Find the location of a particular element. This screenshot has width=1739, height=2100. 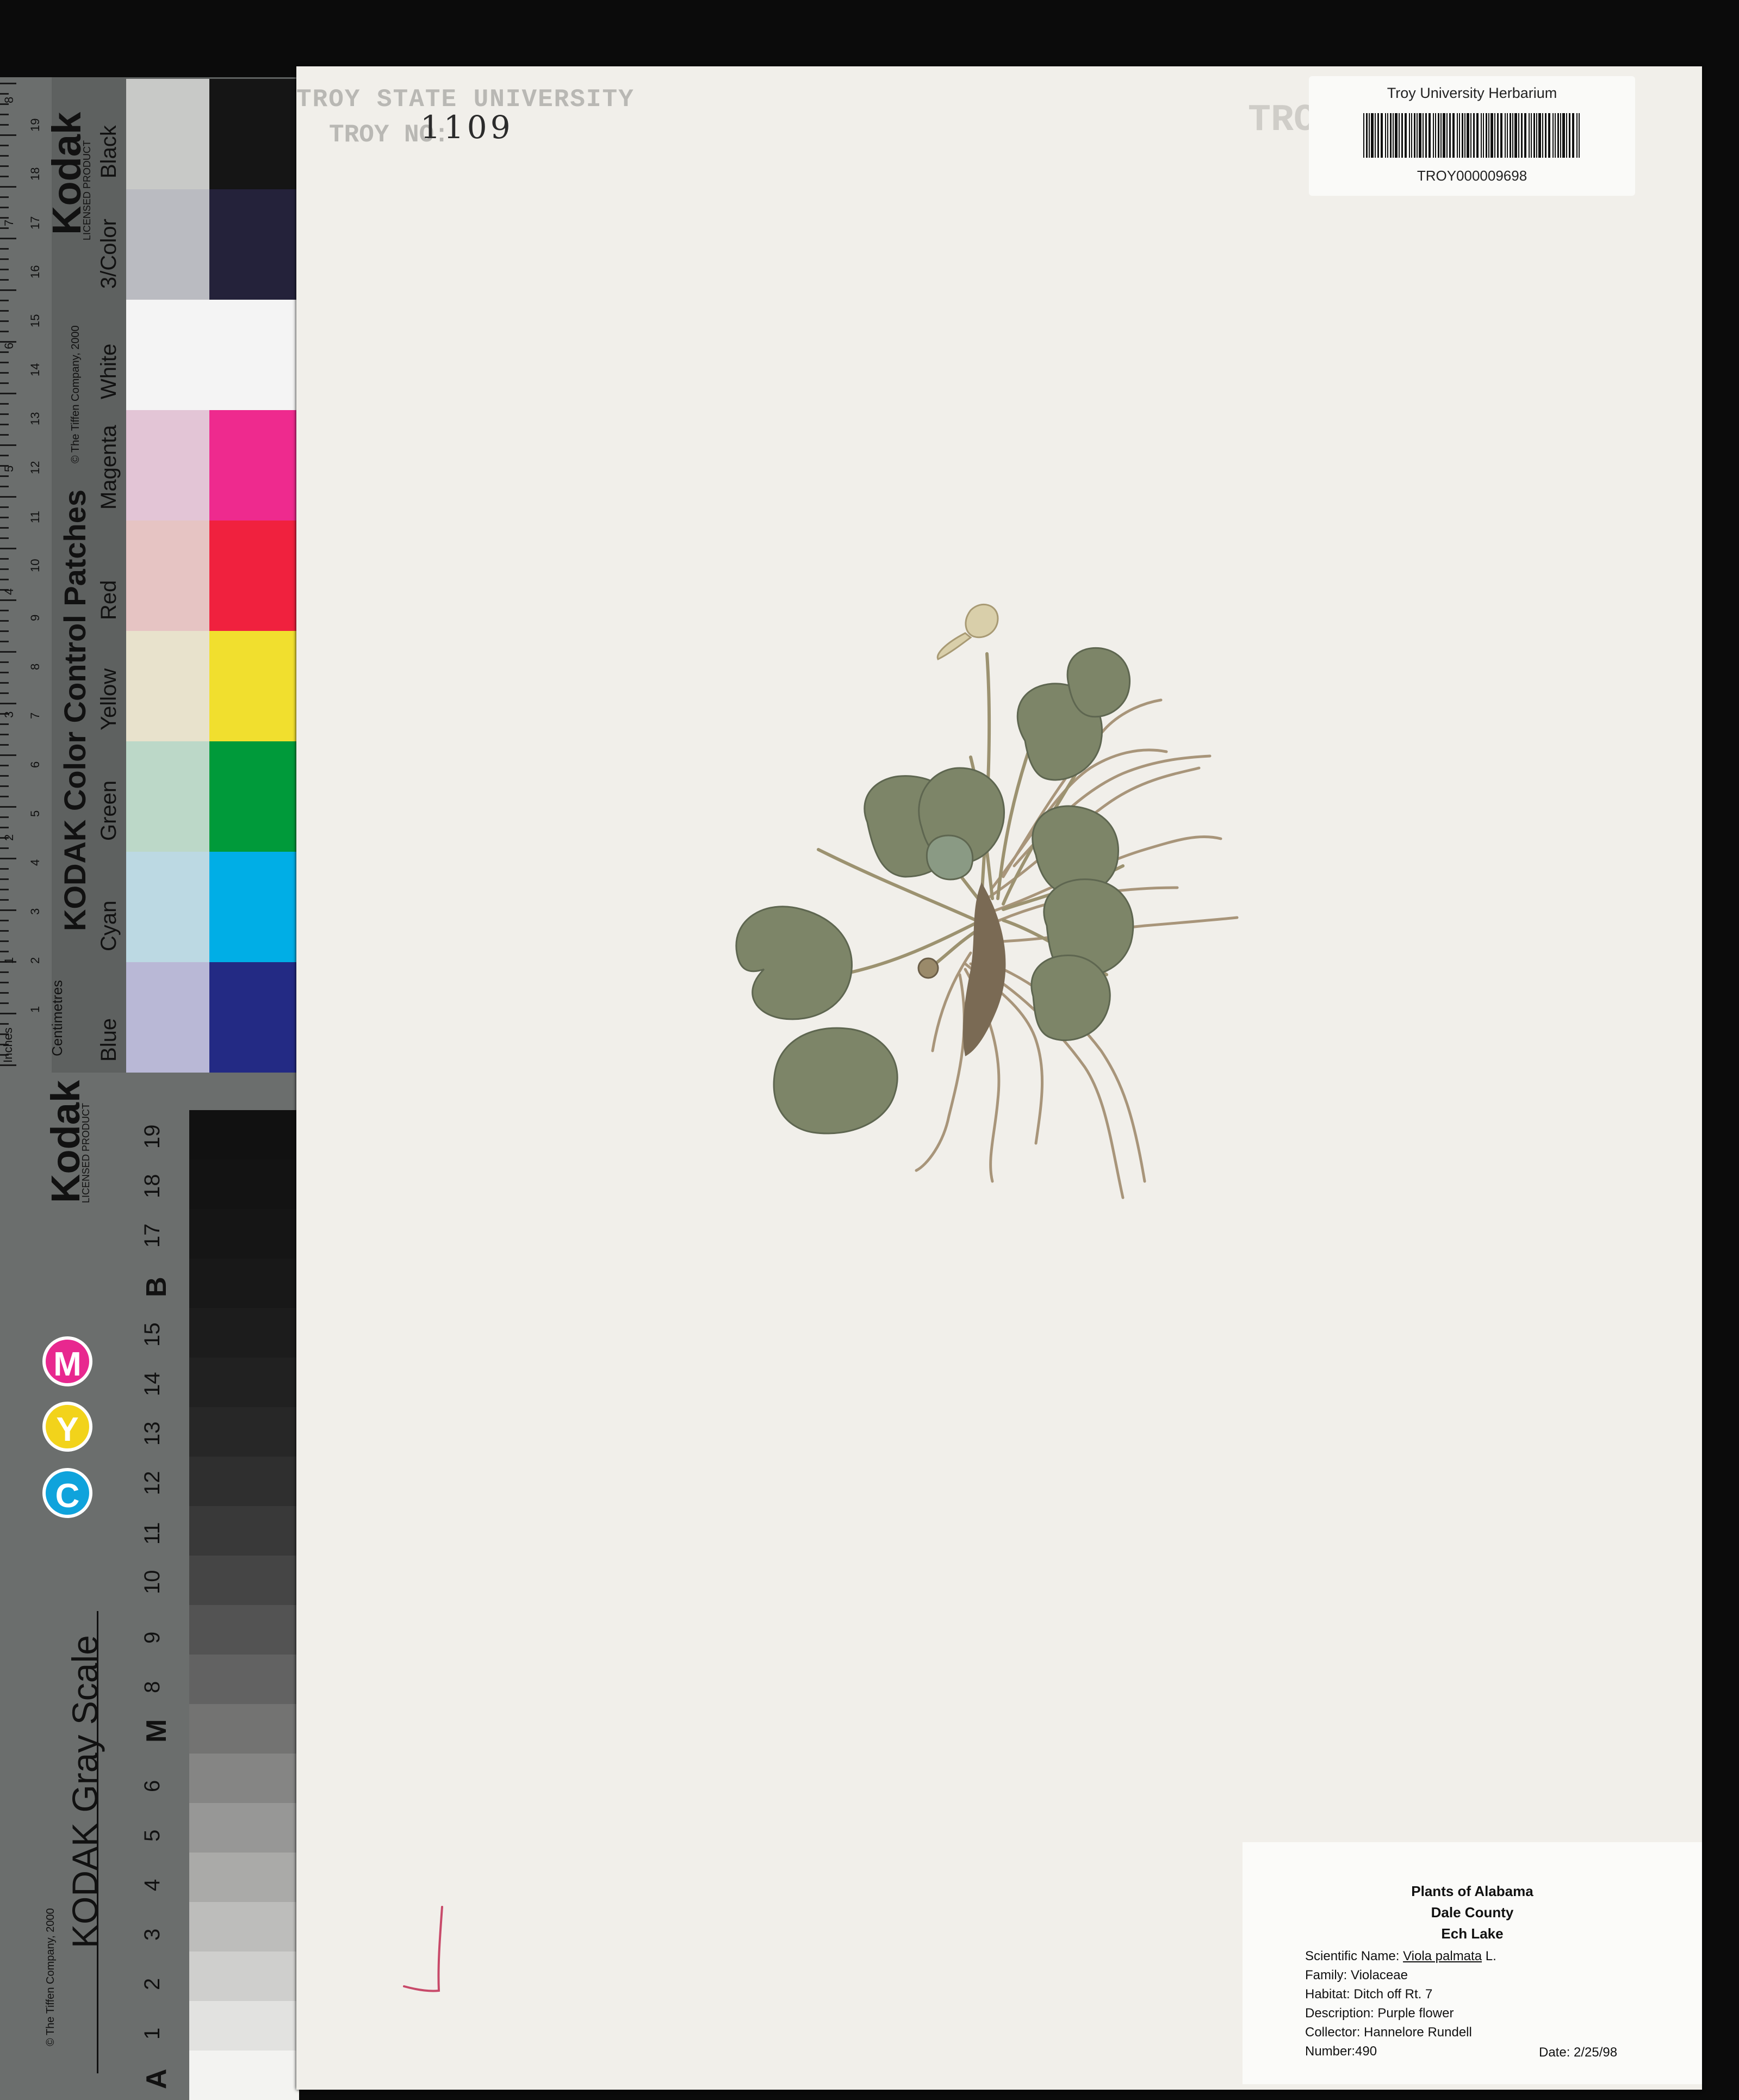

gray-step-label: 10 is located at coordinates (152, 1582).